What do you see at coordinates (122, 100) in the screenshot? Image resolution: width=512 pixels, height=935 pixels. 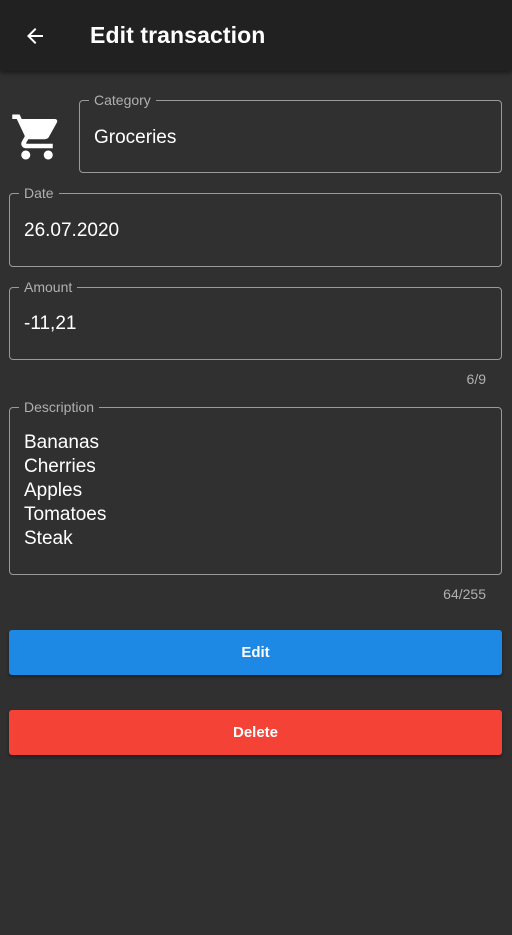 I see `category-label: Category` at bounding box center [122, 100].